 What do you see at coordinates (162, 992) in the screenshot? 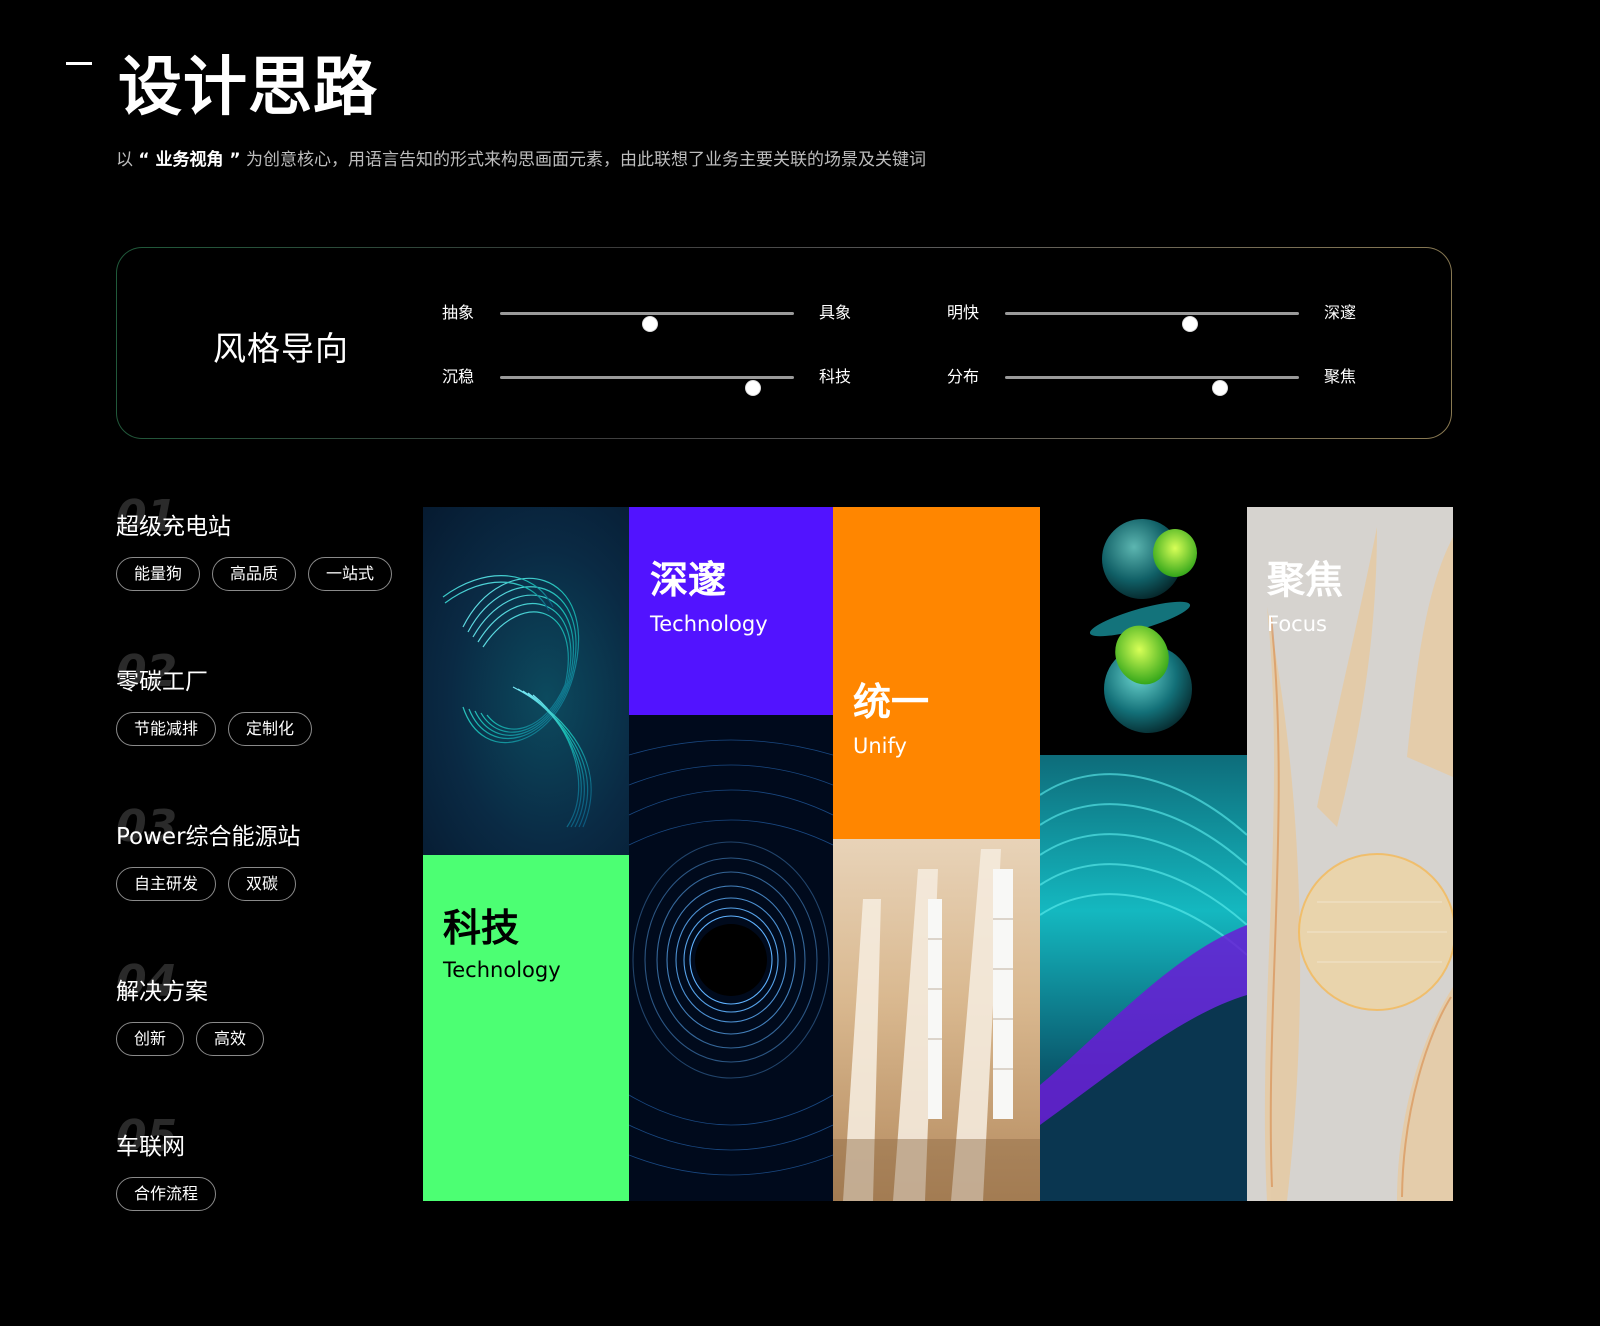
I see `category-name: 解决方案` at bounding box center [162, 992].